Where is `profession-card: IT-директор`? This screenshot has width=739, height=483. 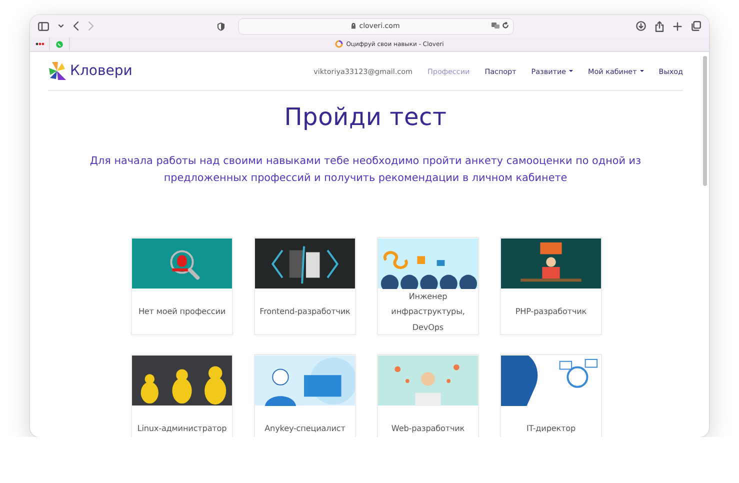
profession-card: IT-директор is located at coordinates (551, 395).